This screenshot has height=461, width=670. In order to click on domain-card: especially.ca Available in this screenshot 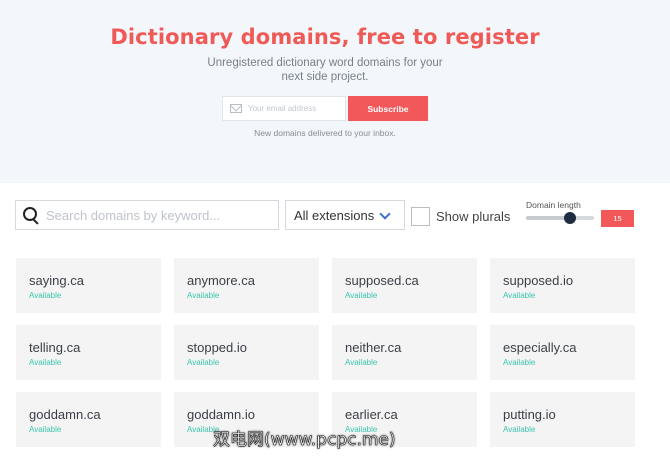, I will do `click(562, 352)`.